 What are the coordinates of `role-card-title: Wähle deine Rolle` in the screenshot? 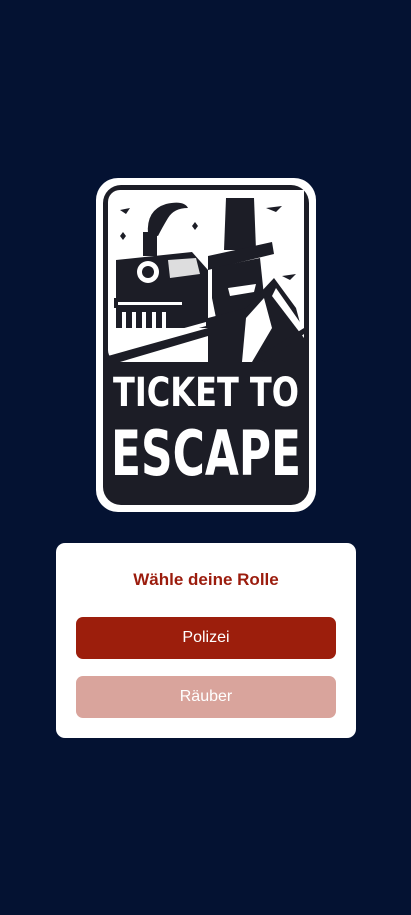 It's located at (206, 579).